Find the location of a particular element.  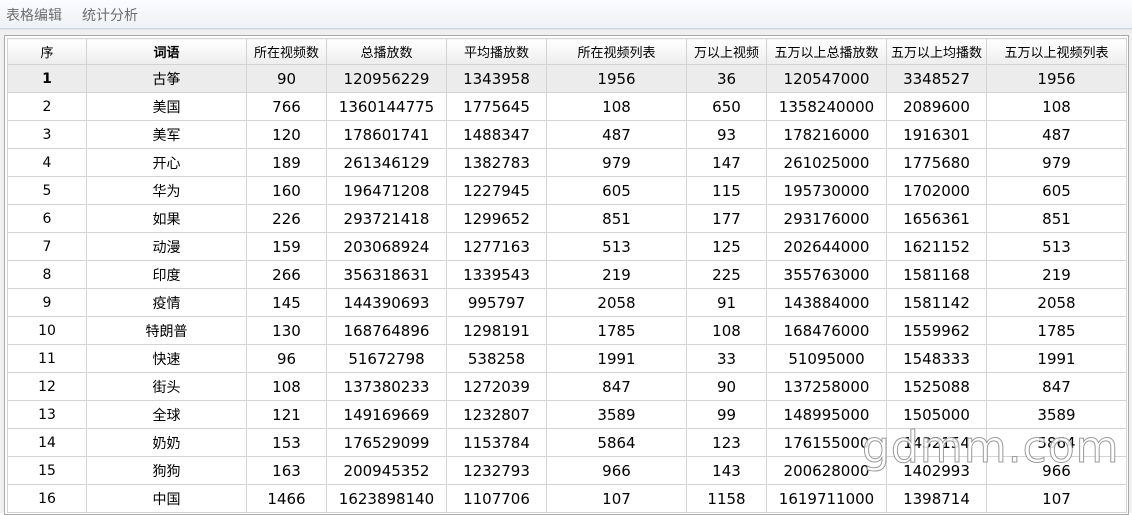

cell-avg-plays: 1277163 is located at coordinates (496, 246).